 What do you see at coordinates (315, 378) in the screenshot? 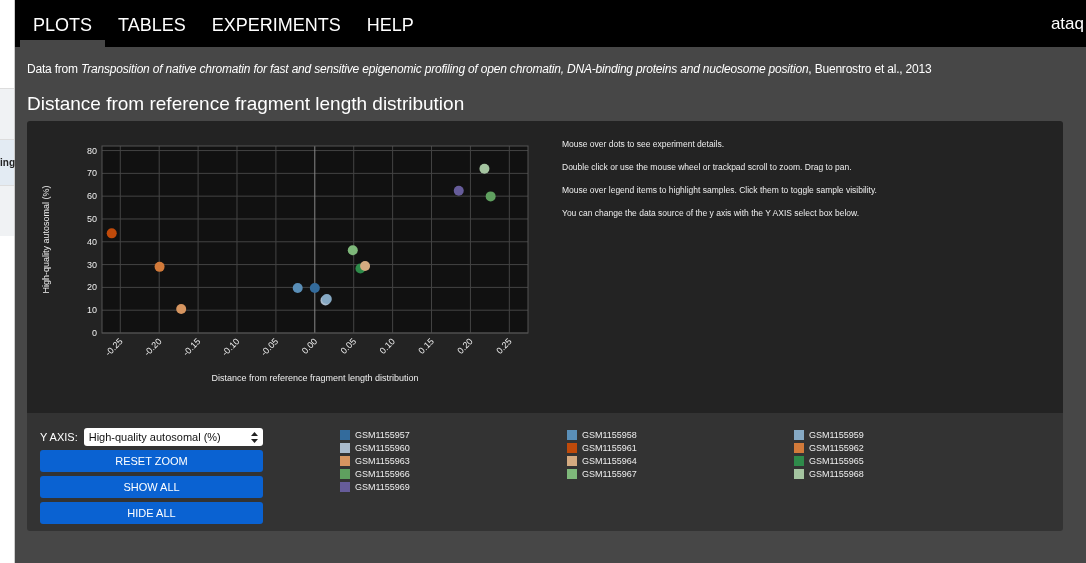
I see `x-axis-label: Distance from reference fragment length distribution` at bounding box center [315, 378].